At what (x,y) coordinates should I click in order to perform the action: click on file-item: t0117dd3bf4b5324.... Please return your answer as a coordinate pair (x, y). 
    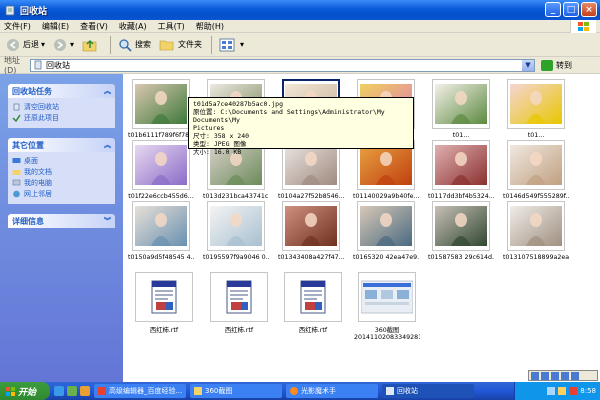
    Looking at the image, I should click on (461, 175).